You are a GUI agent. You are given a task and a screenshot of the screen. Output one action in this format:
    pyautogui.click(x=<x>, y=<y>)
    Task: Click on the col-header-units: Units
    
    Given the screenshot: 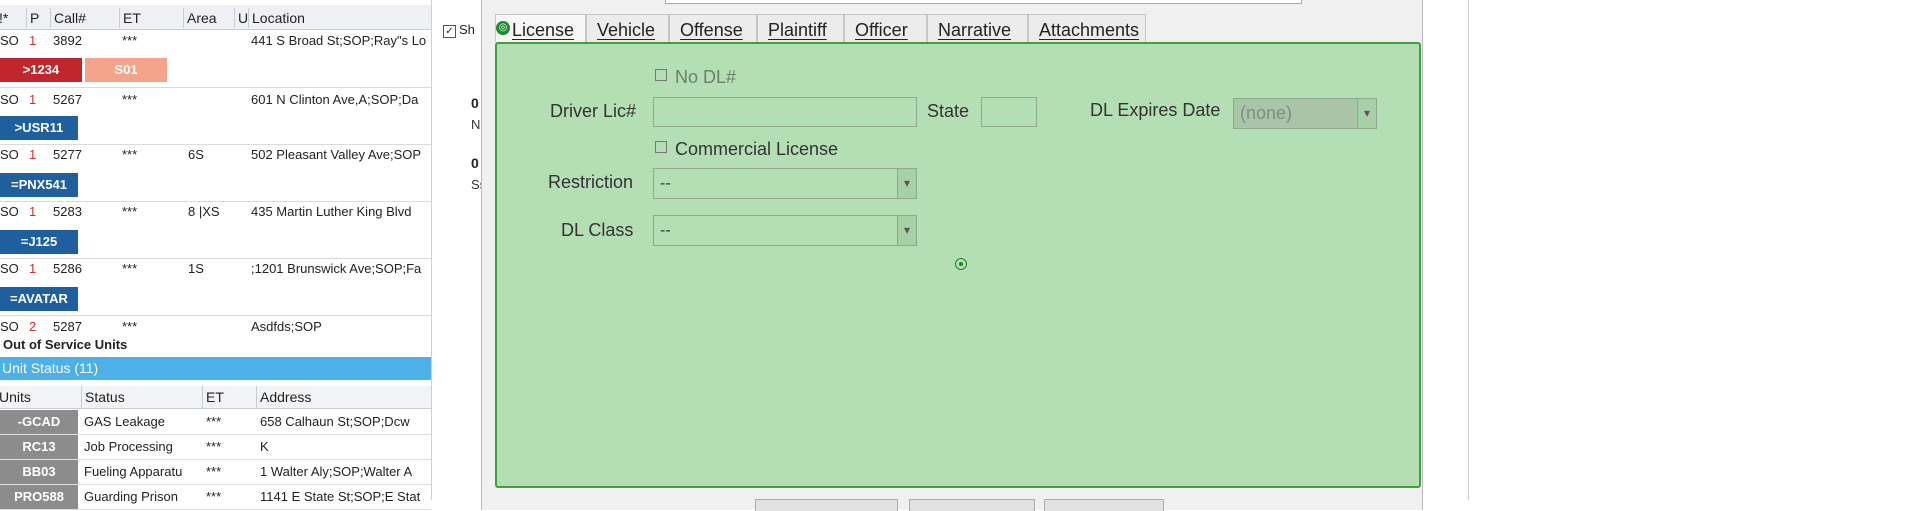 What is the action you would take?
    pyautogui.click(x=15, y=397)
    